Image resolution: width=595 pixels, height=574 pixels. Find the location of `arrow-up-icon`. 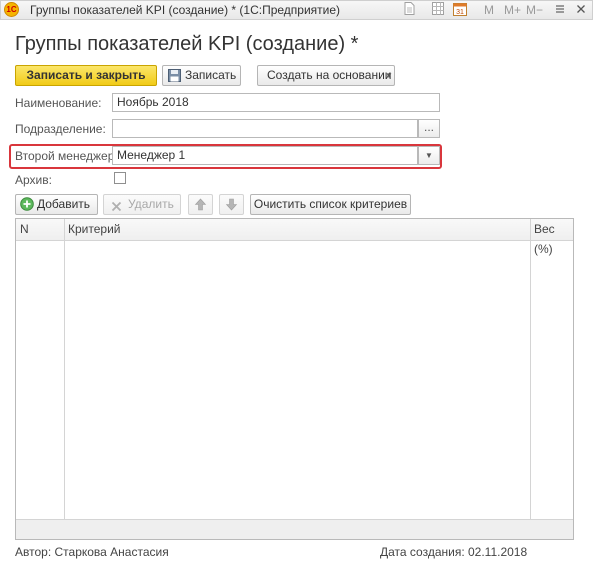

arrow-up-icon is located at coordinates (200, 207).